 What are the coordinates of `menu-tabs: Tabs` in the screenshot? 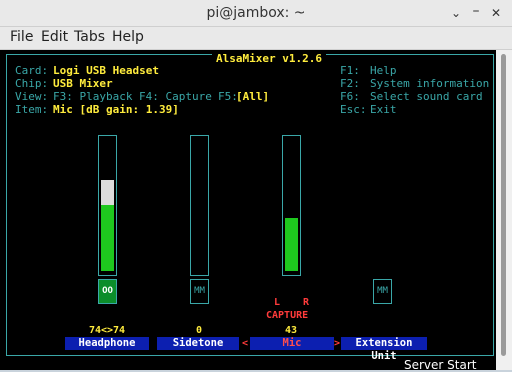 It's located at (89, 37).